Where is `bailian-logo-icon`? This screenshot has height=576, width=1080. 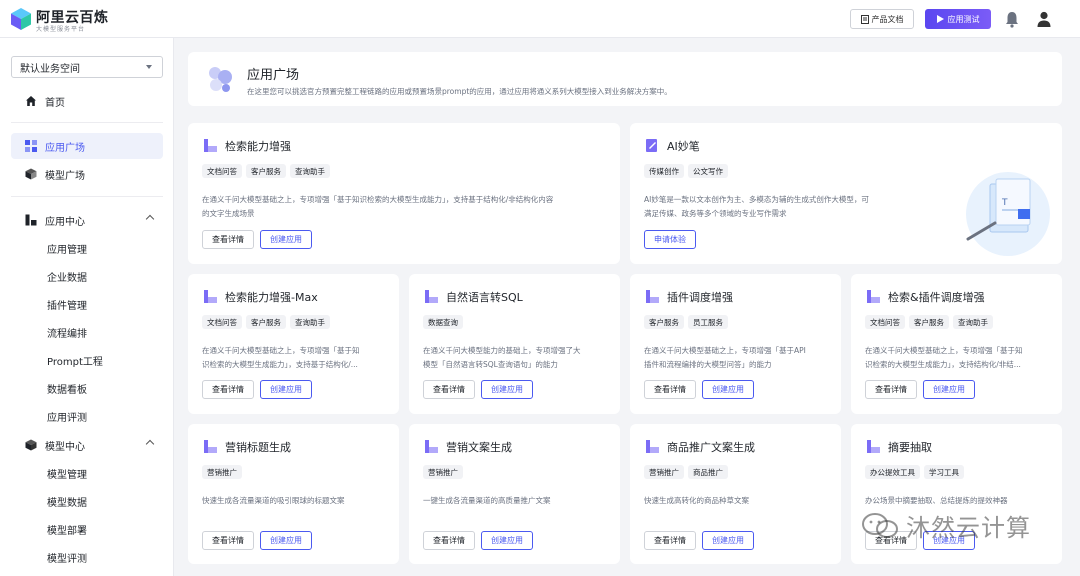 bailian-logo-icon is located at coordinates (21, 19).